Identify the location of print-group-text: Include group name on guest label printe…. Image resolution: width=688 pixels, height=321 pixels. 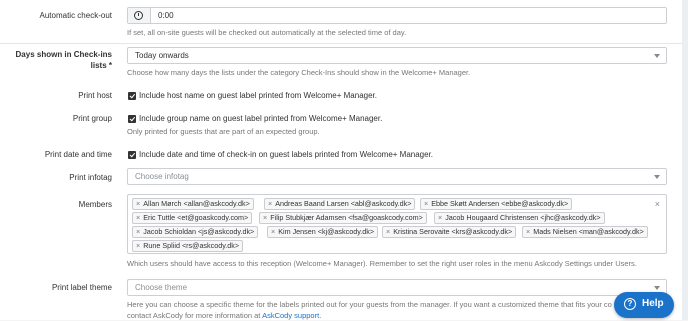
(261, 118).